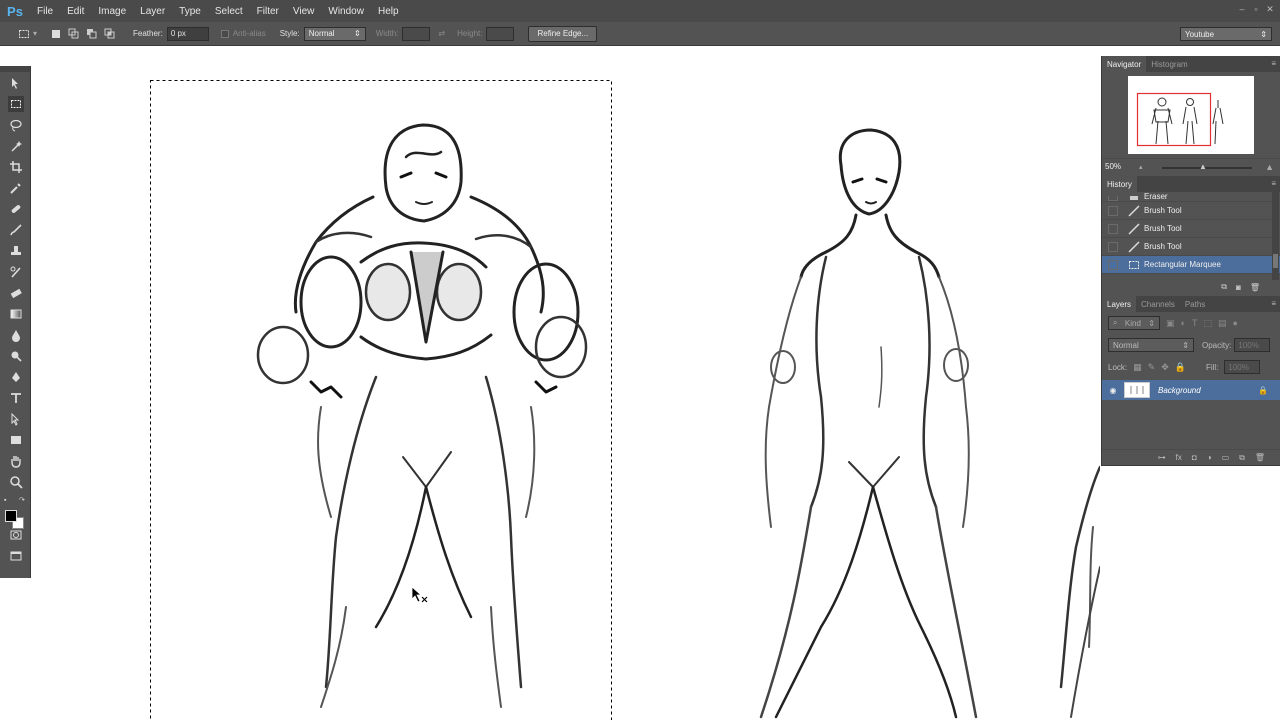 This screenshot has width=1280, height=720. What do you see at coordinates (1195, 304) in the screenshot?
I see `tab-paths: Paths` at bounding box center [1195, 304].